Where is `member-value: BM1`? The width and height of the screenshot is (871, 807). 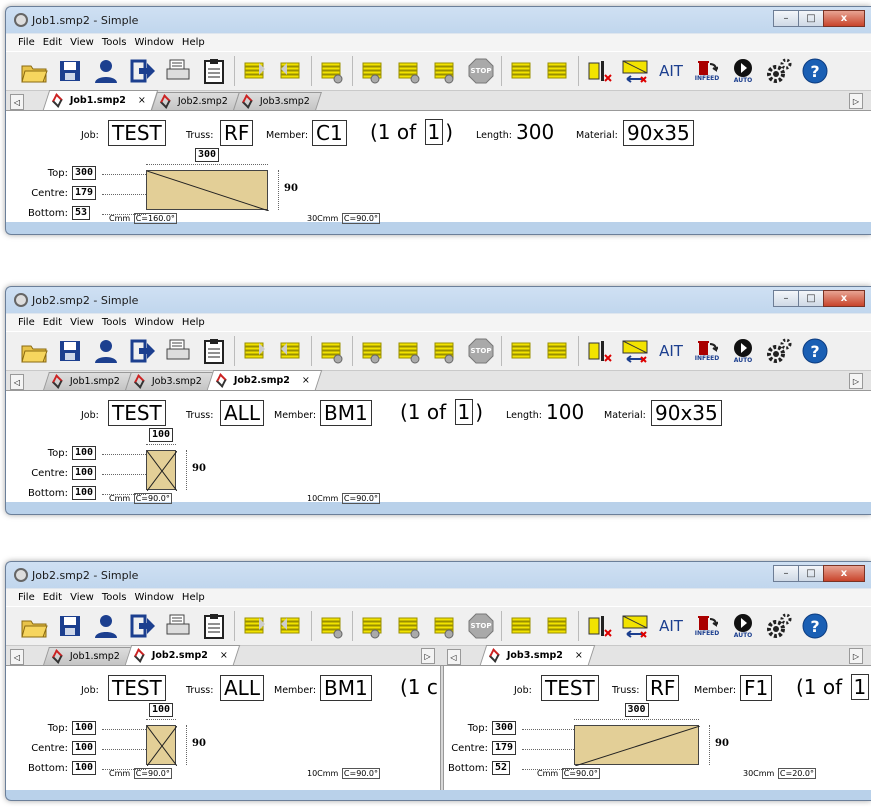
member-value: BM1 is located at coordinates (346, 413).